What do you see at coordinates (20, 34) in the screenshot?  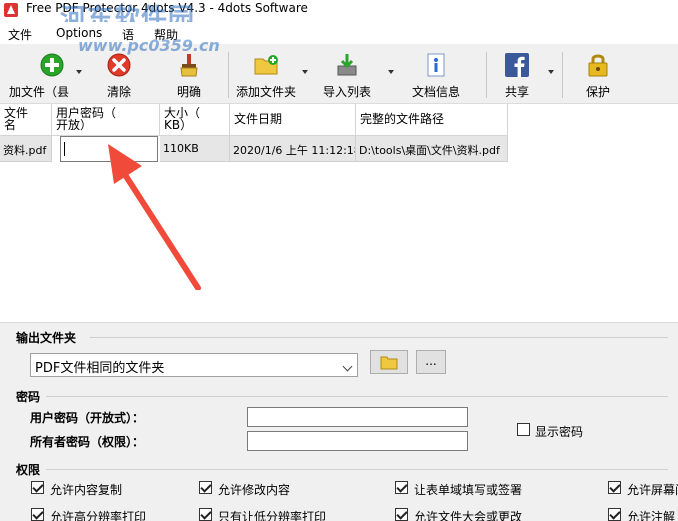 I see `menu-file: 文件` at bounding box center [20, 34].